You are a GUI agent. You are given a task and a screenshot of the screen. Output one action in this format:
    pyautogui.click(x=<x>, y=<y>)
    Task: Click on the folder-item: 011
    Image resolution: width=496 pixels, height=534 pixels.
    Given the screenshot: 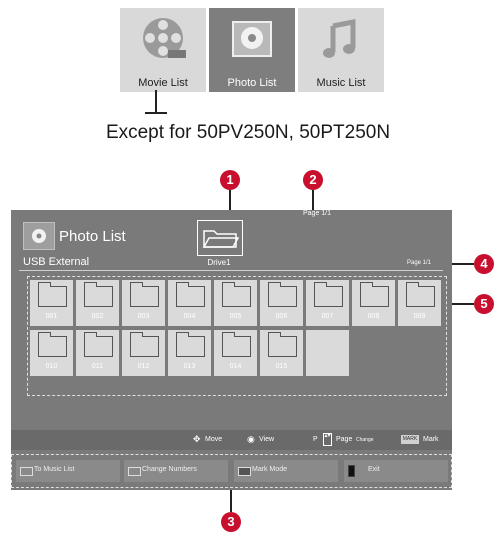 What is the action you would take?
    pyautogui.click(x=97, y=353)
    